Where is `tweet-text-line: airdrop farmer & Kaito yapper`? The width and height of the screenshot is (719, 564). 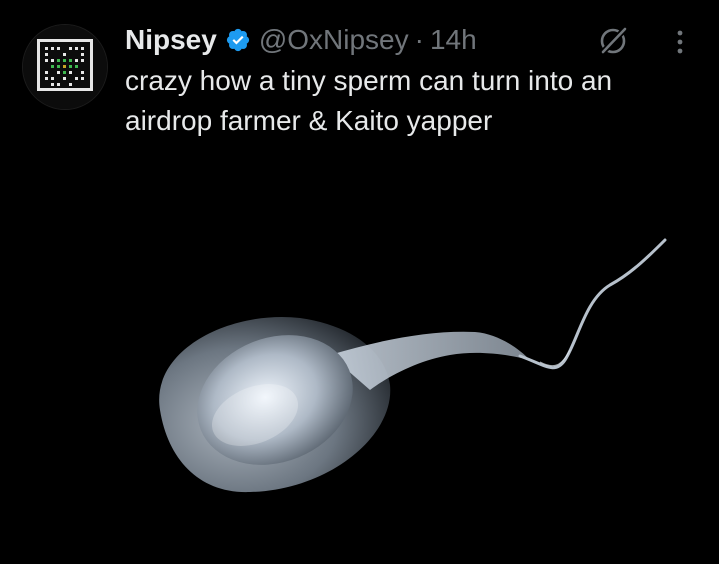
tweet-text-line: airdrop farmer & Kaito yapper is located at coordinates (309, 120).